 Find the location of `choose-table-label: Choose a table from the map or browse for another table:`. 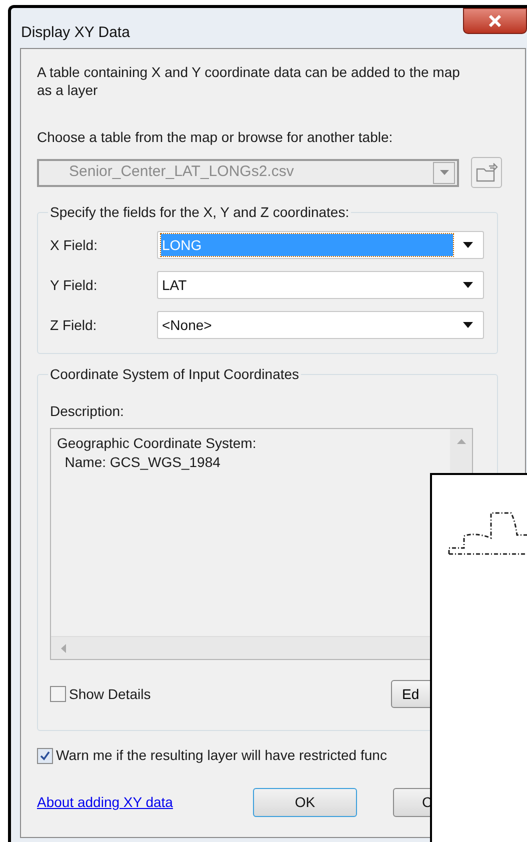

choose-table-label: Choose a table from the map or browse for another table: is located at coordinates (215, 137).